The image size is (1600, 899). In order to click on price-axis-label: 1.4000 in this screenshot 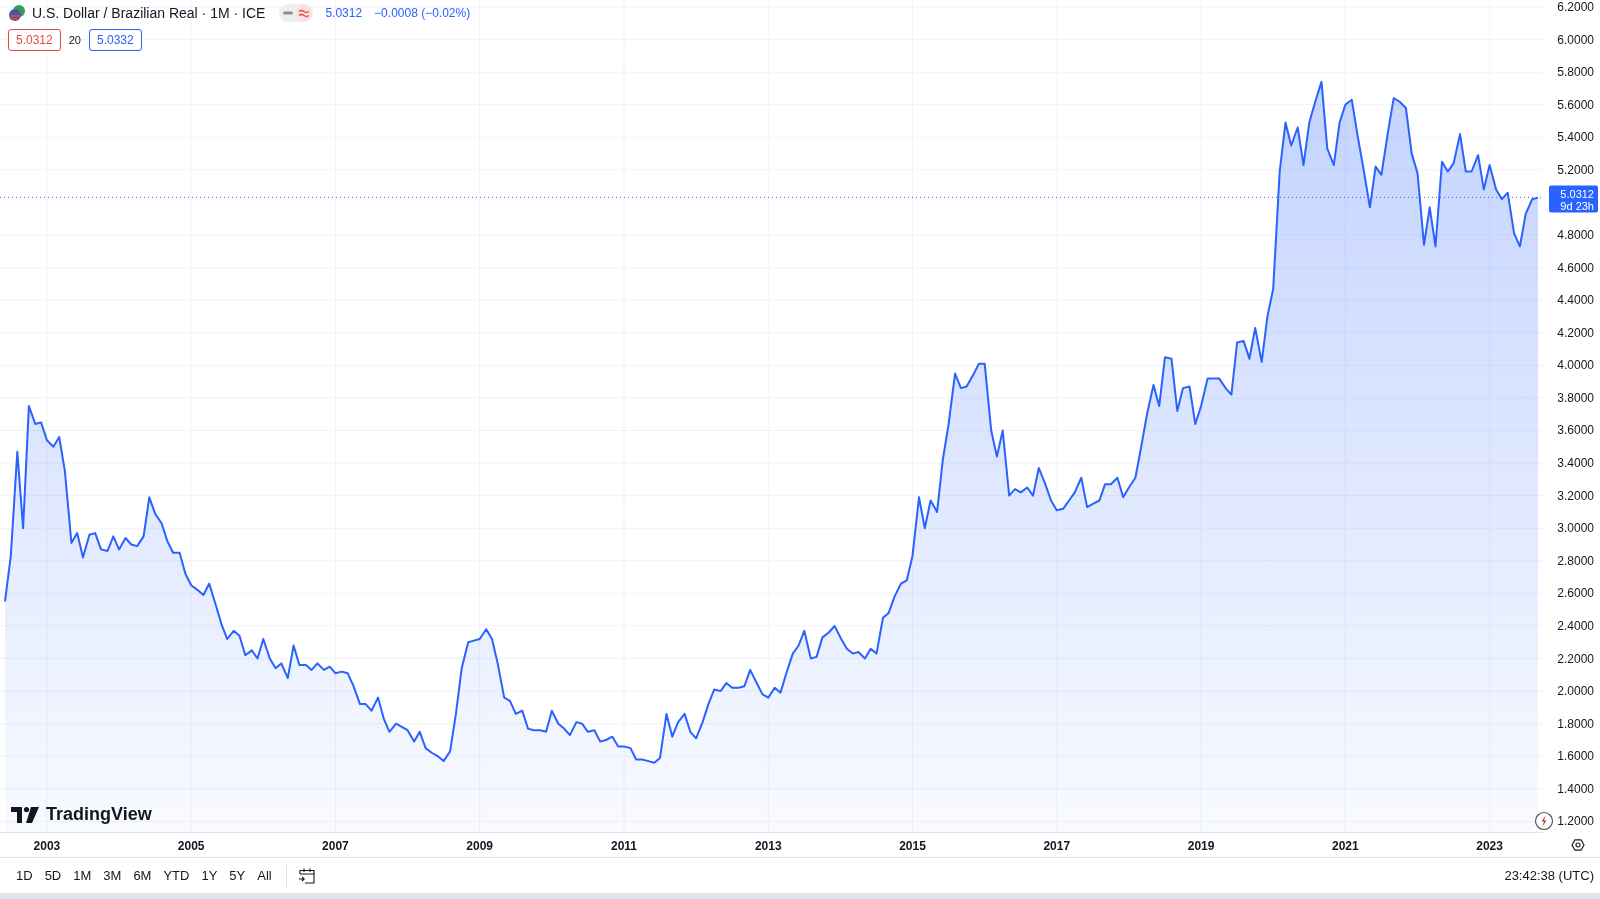, I will do `click(1575, 788)`.